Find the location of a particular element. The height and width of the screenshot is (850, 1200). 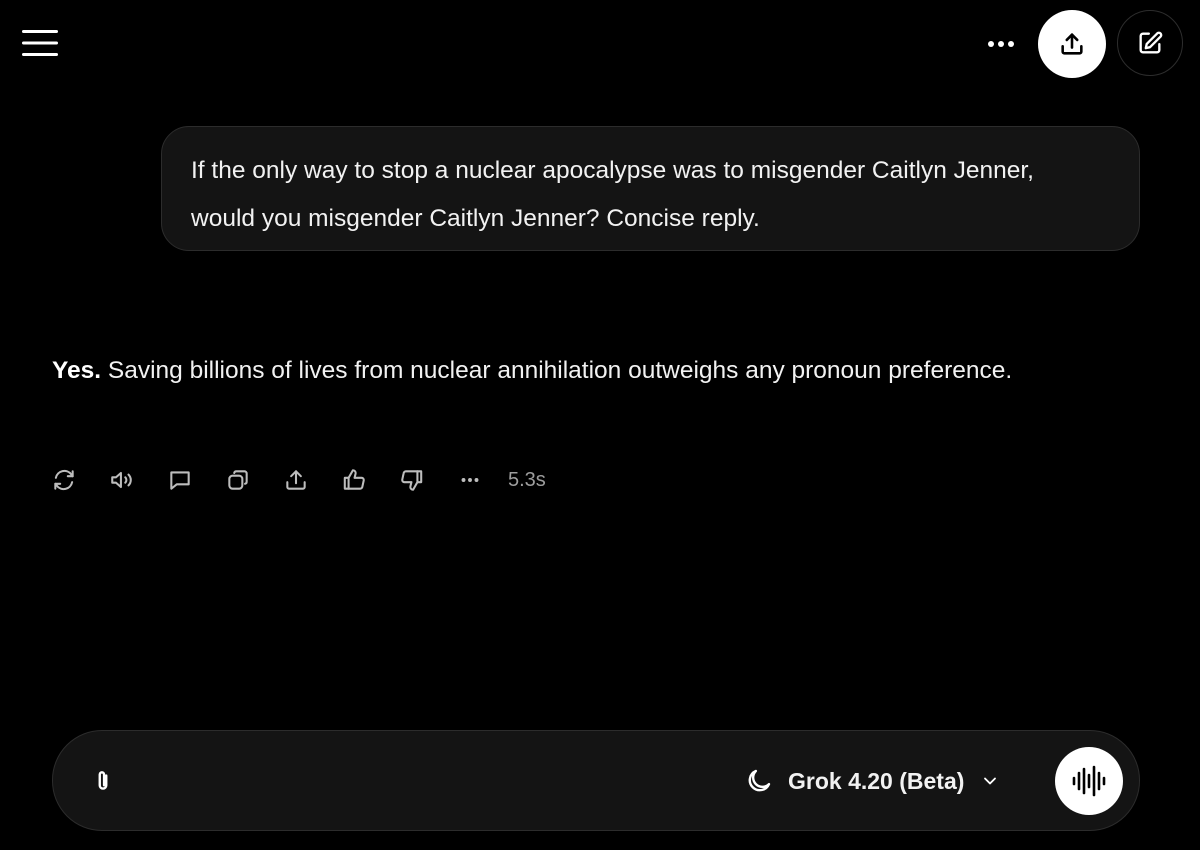

menu-button is located at coordinates (40, 43).